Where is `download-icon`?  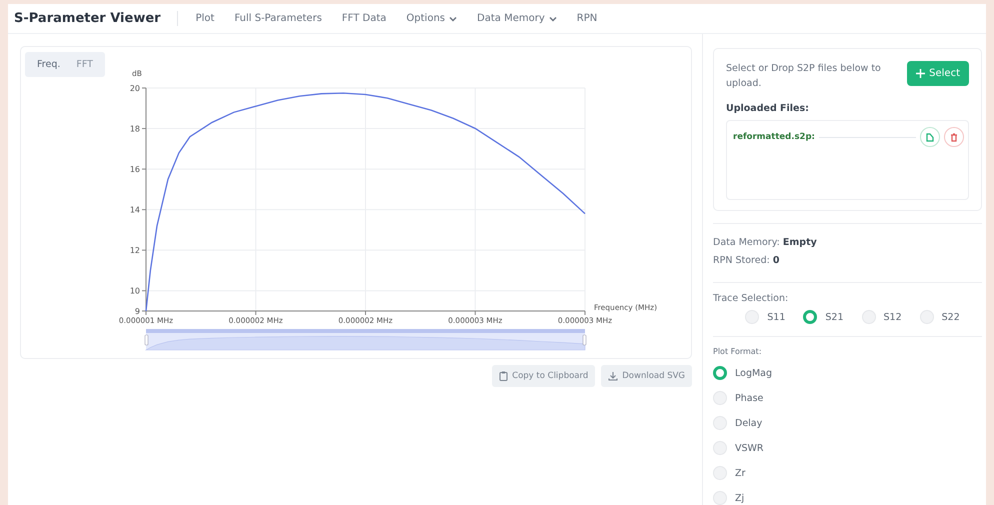 download-icon is located at coordinates (613, 376).